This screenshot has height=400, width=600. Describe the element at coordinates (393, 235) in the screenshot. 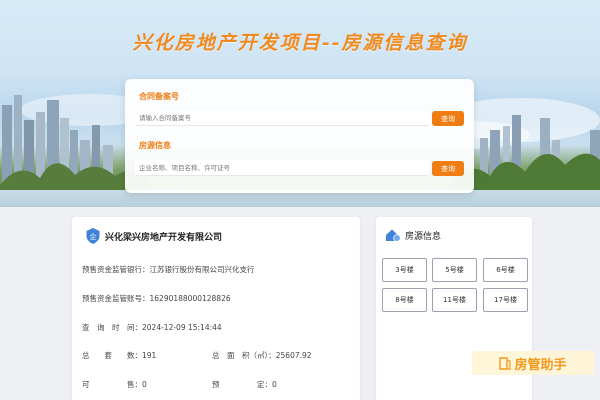

I see `house-icon` at that location.